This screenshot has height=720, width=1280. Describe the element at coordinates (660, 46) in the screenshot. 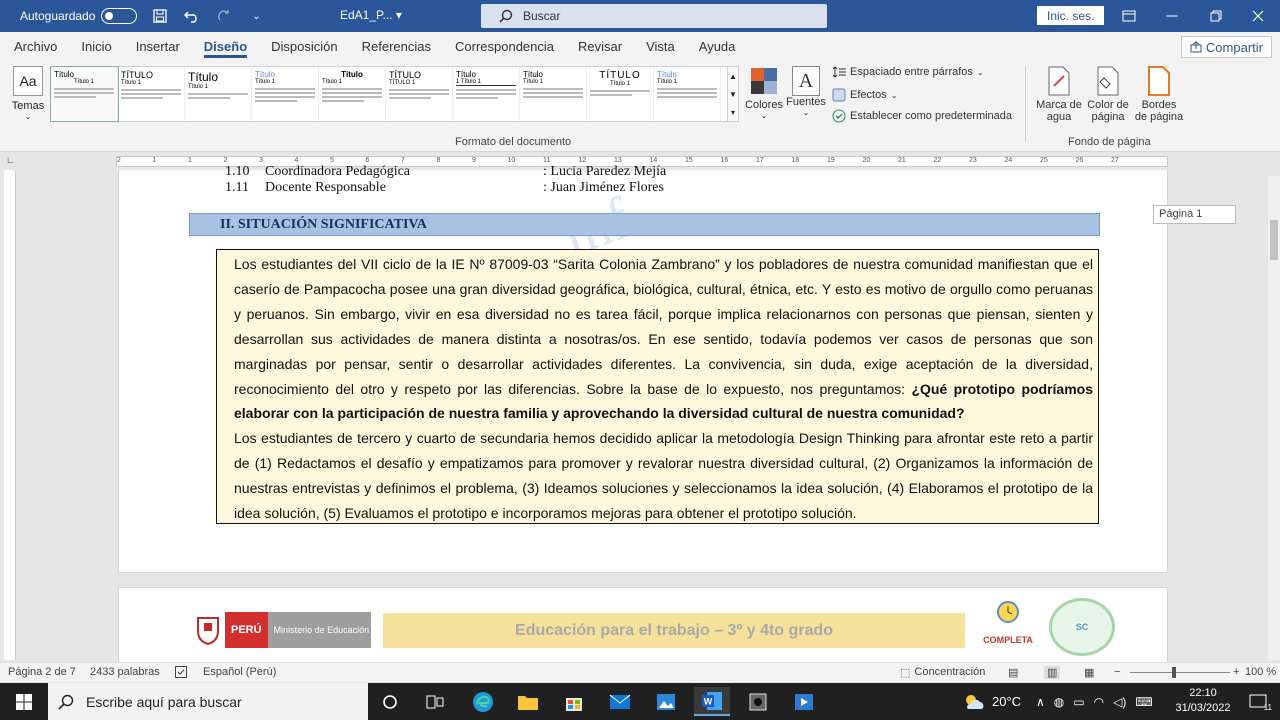

I see `tab-vista: Vista` at that location.